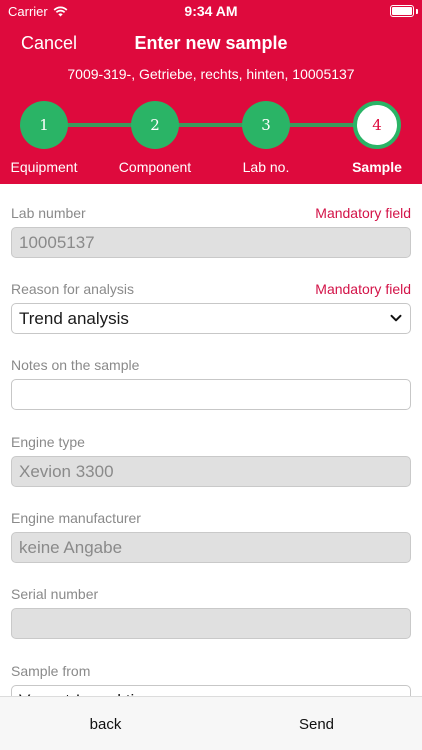 The height and width of the screenshot is (750, 422). I want to click on page-title: Enter new sample, so click(211, 43).